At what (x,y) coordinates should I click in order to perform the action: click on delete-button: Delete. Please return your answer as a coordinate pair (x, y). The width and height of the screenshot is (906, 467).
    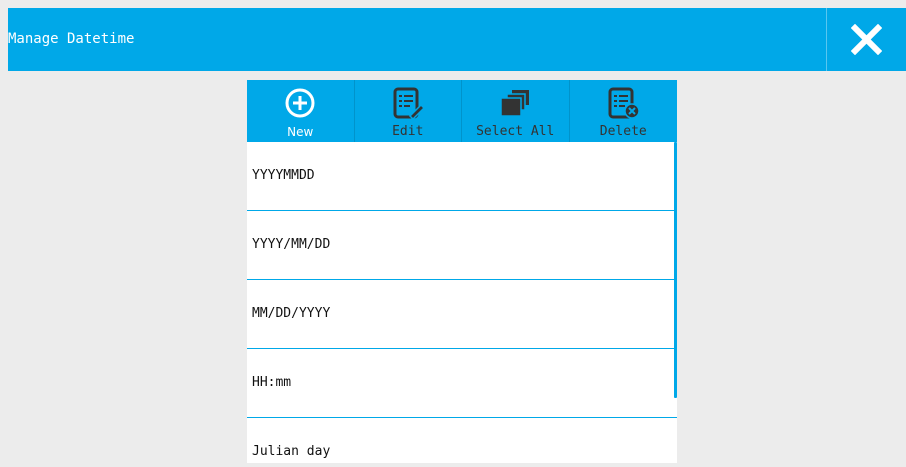
    Looking at the image, I should click on (624, 111).